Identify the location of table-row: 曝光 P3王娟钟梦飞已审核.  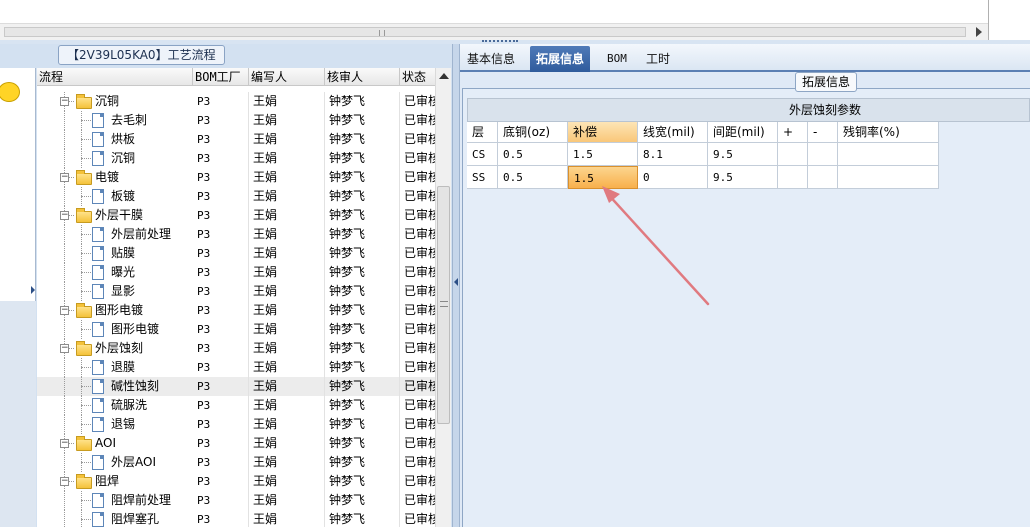
(236, 272).